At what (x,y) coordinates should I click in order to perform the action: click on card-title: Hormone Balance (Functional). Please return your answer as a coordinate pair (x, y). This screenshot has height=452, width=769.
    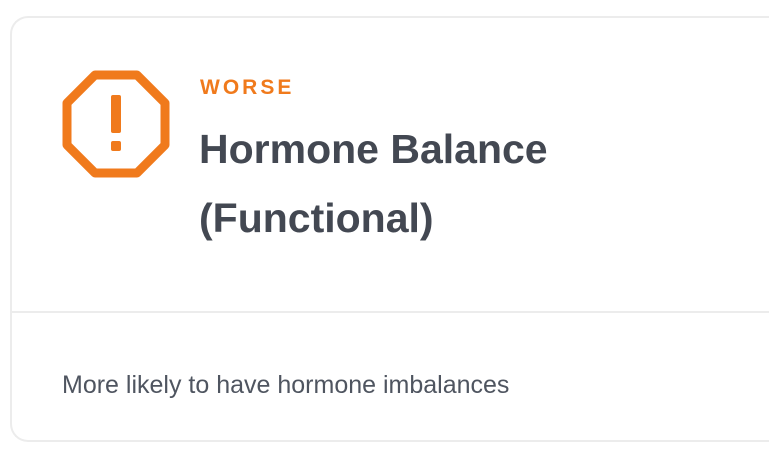
    Looking at the image, I should click on (373, 183).